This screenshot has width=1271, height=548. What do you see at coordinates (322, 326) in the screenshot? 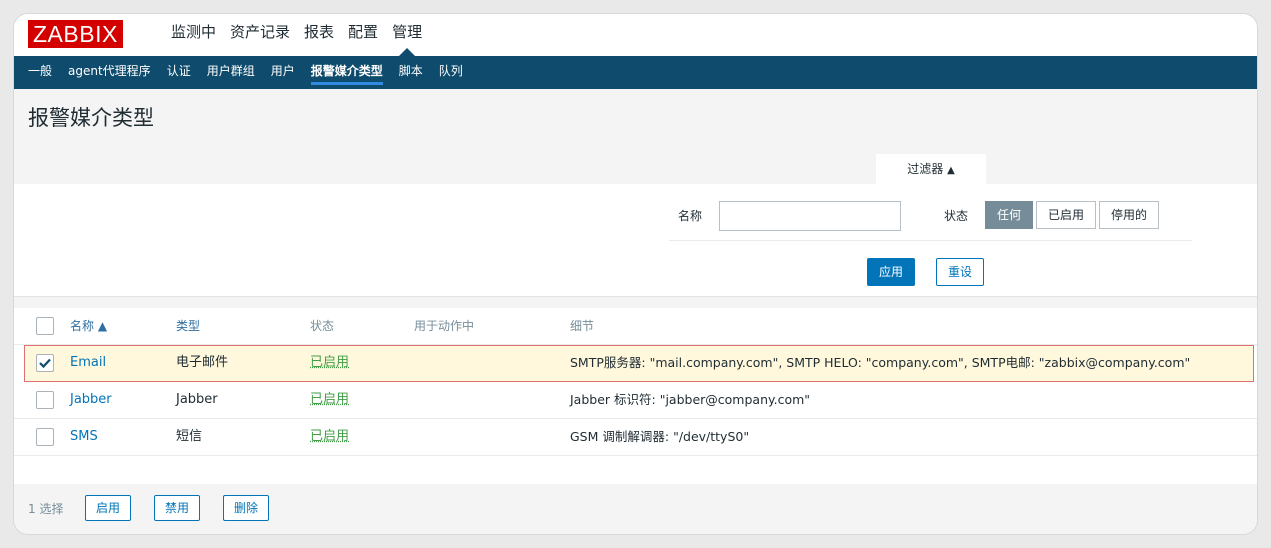
I see `column-status: 状态` at bounding box center [322, 326].